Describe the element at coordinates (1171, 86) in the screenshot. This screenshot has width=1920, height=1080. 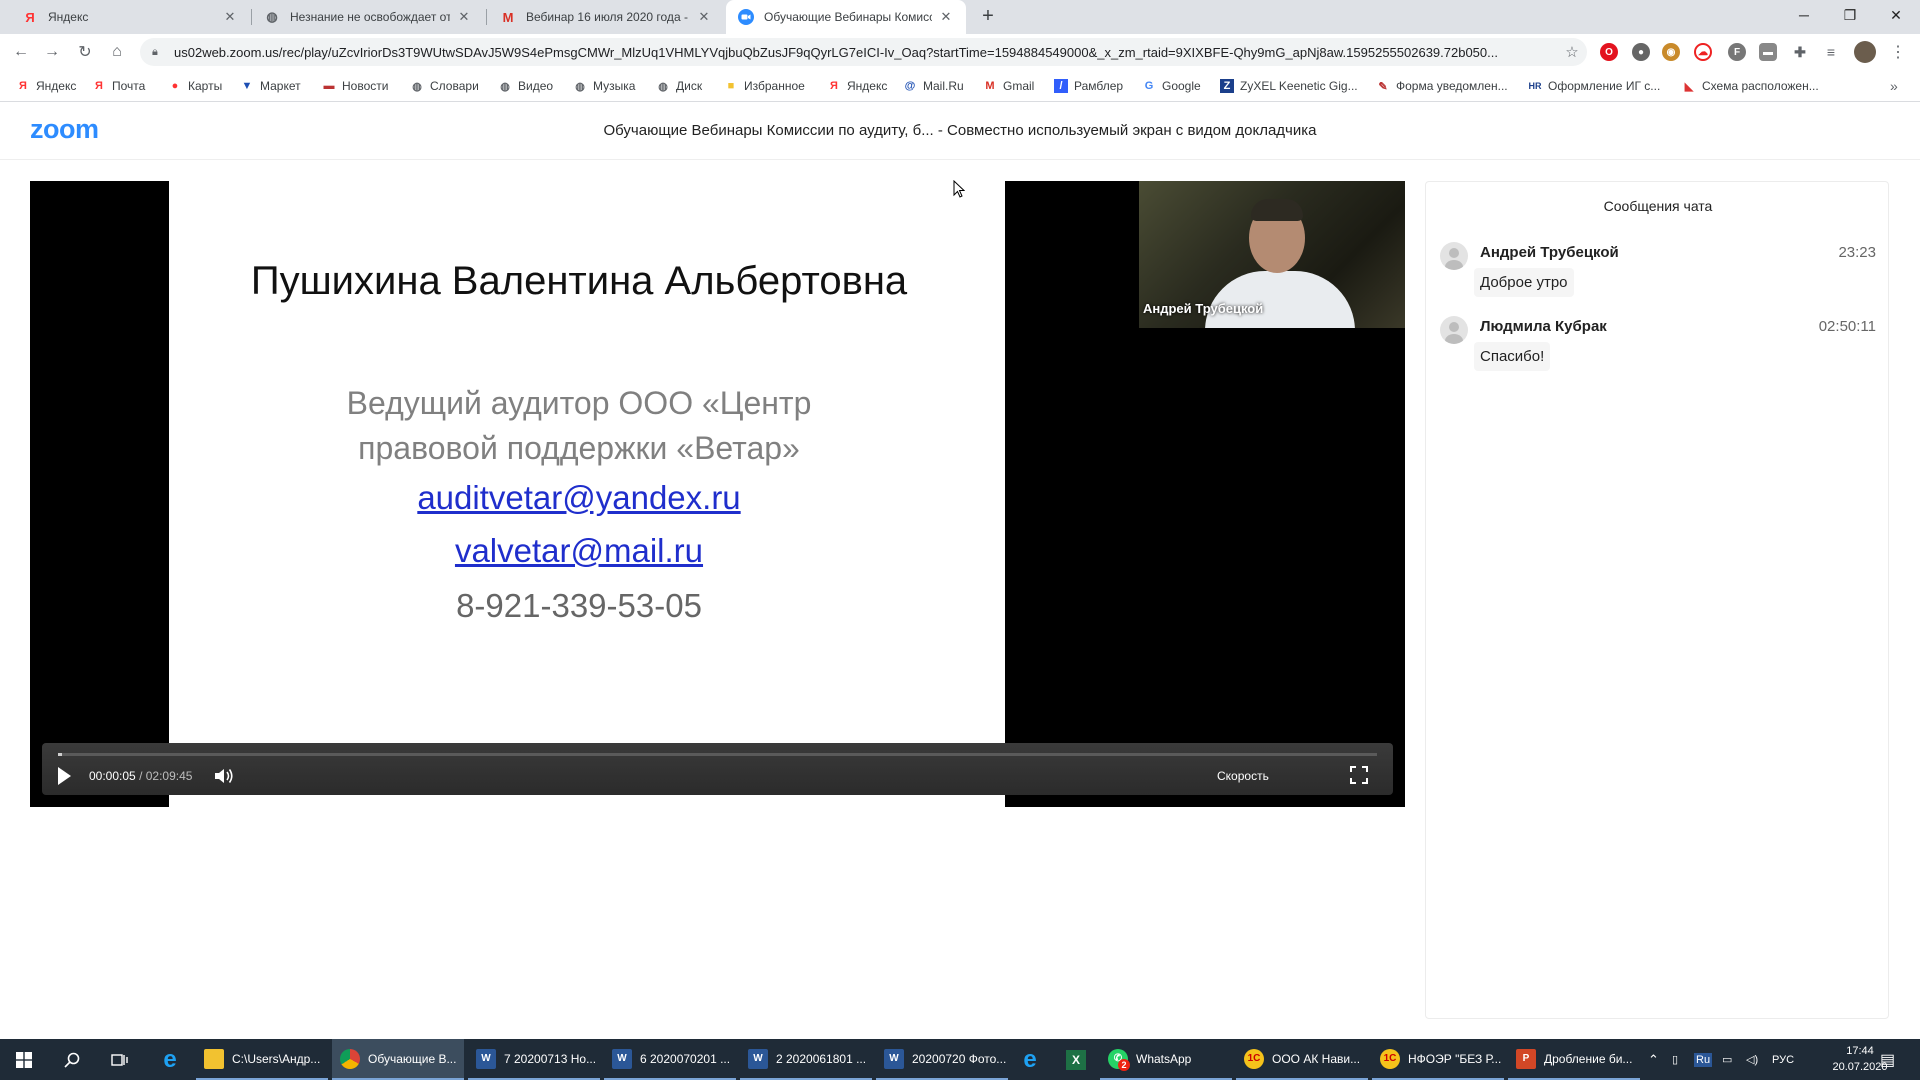
I see `bookmark-google: G Google` at that location.